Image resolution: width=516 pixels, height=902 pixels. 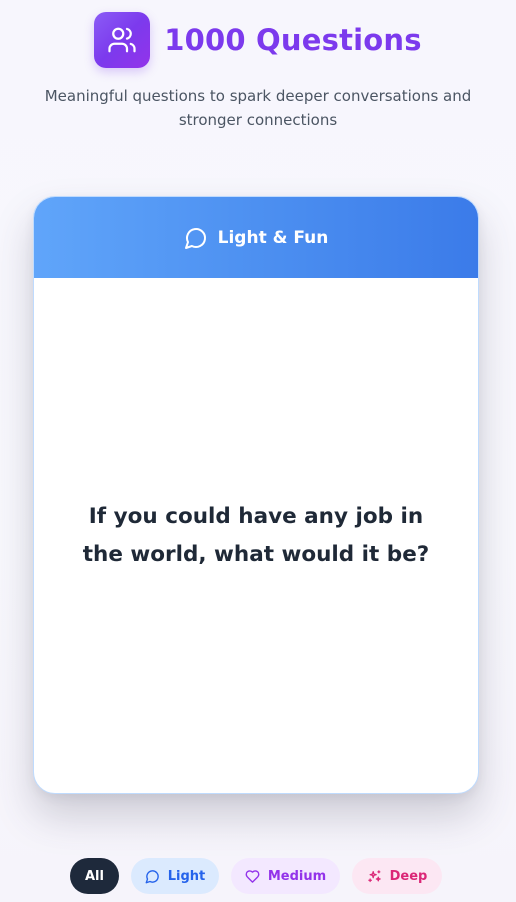 I want to click on app-header: 1000 Questions, so click(x=258, y=40).